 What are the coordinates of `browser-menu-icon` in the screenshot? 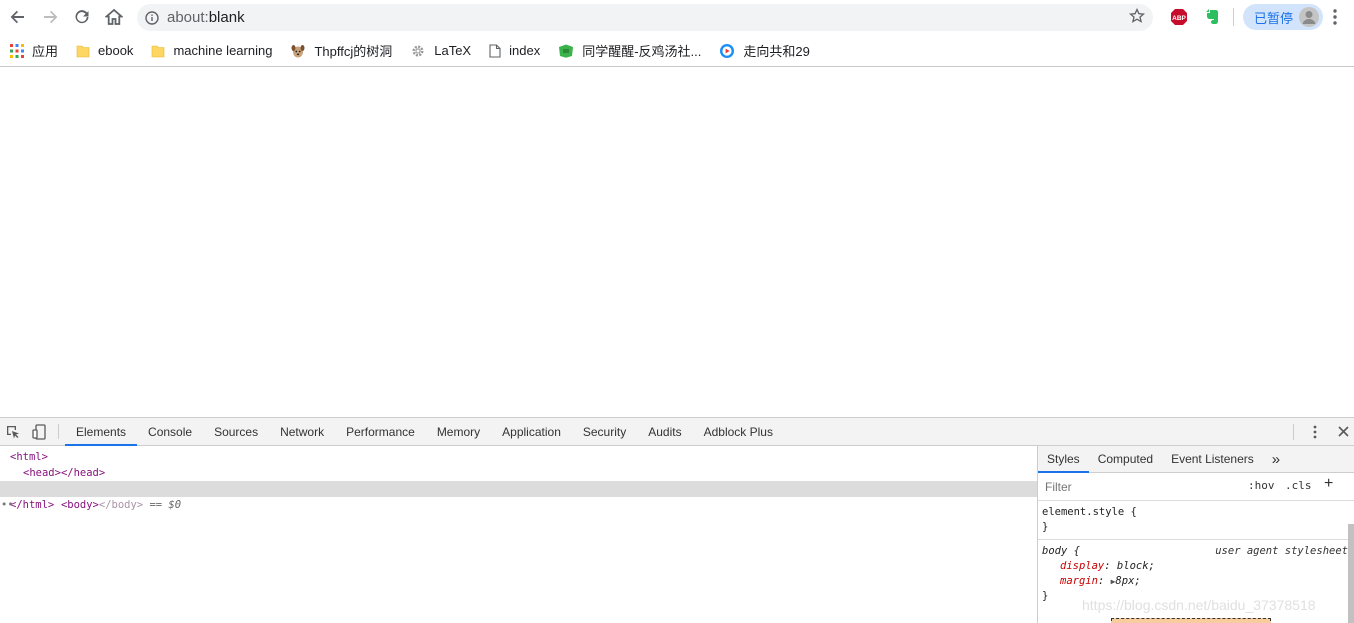 It's located at (1335, 18).